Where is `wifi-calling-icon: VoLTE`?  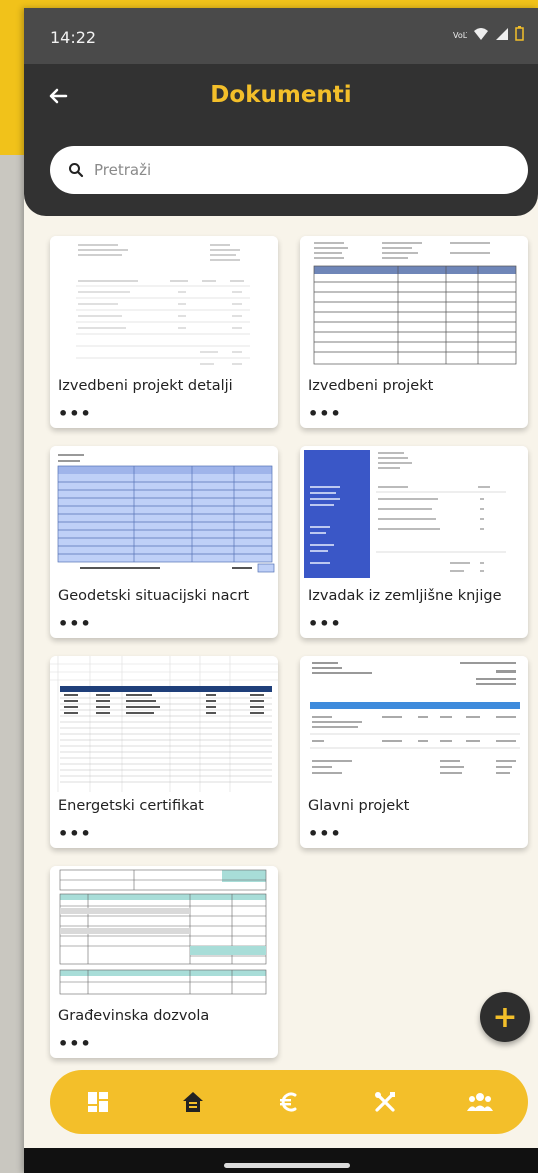 wifi-calling-icon: VoLTE is located at coordinates (464, 36).